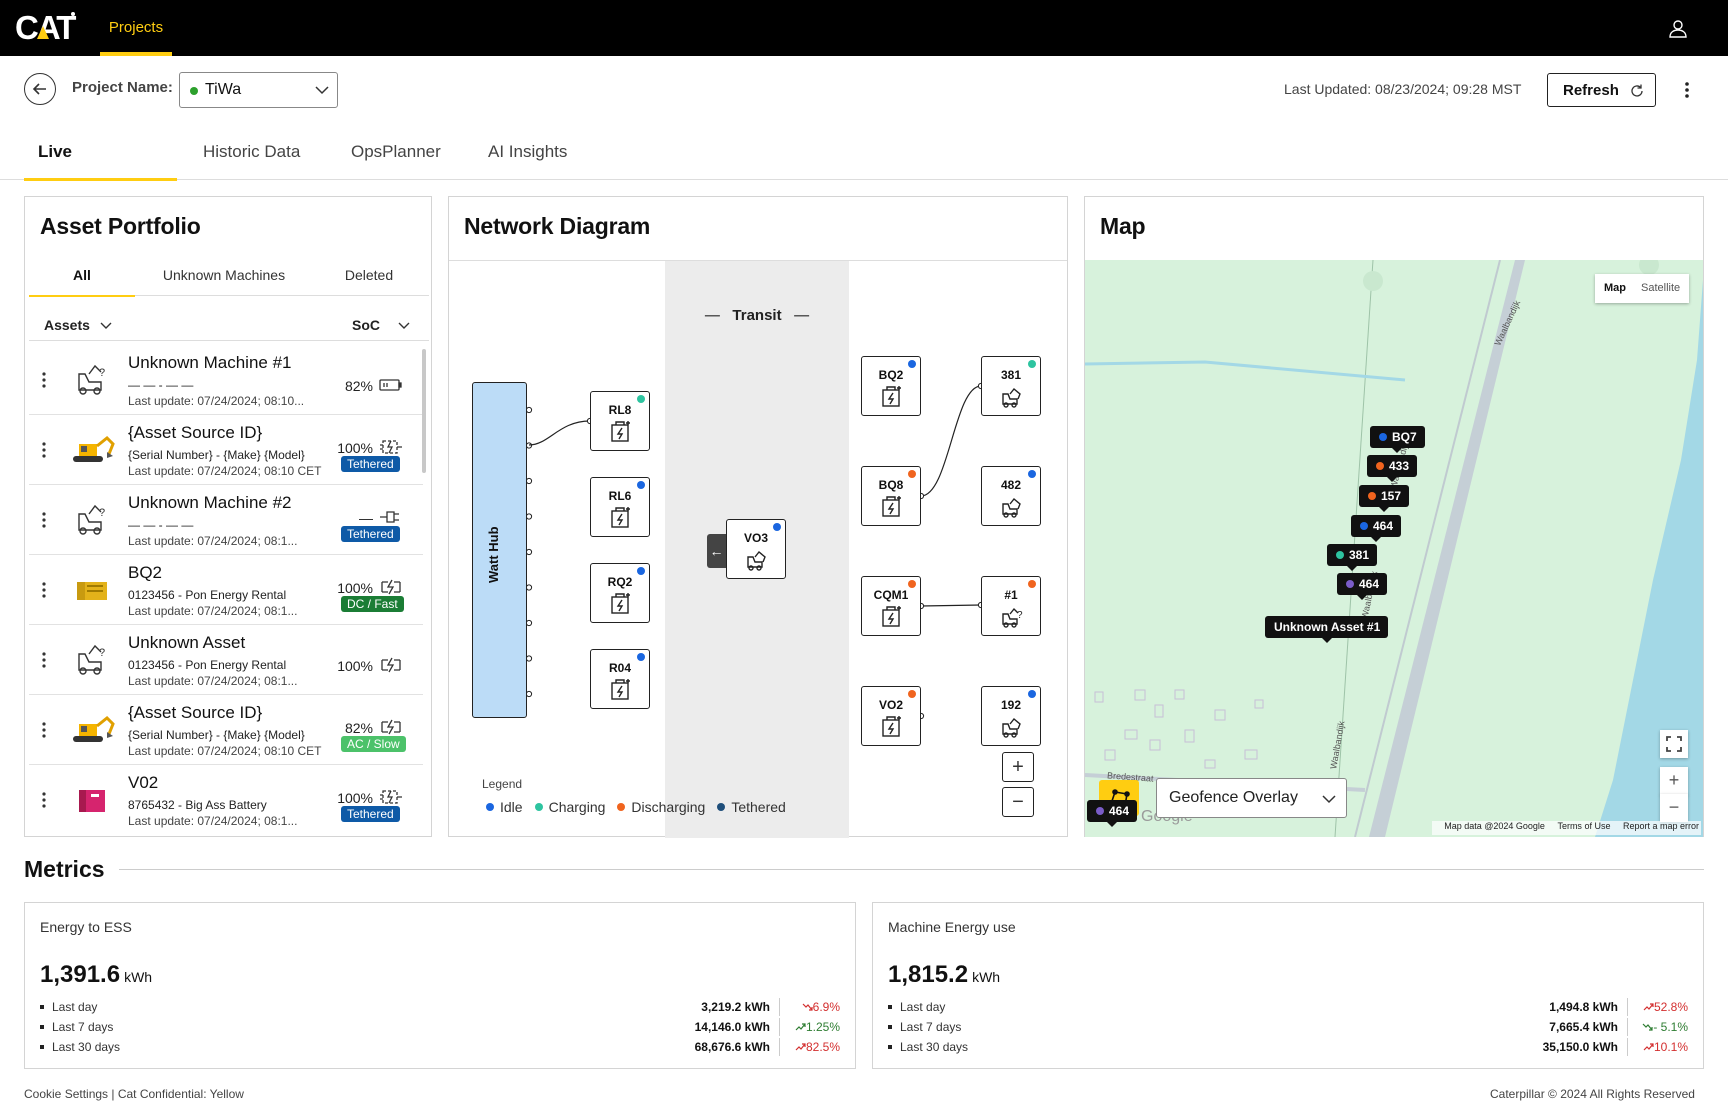 The height and width of the screenshot is (1117, 1728). What do you see at coordinates (620, 507) in the screenshot?
I see `network-node: RL6` at bounding box center [620, 507].